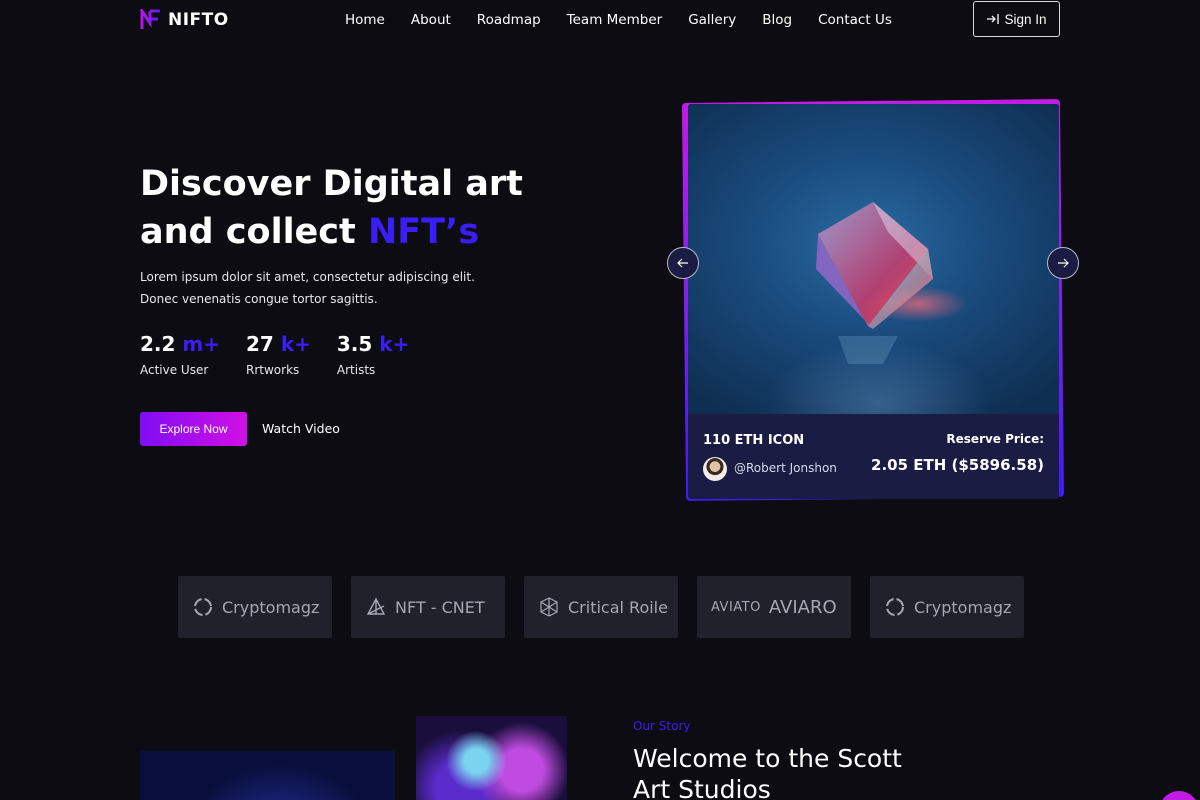 This screenshot has height=800, width=1200. I want to click on nav-team-member: Team Member, so click(615, 20).